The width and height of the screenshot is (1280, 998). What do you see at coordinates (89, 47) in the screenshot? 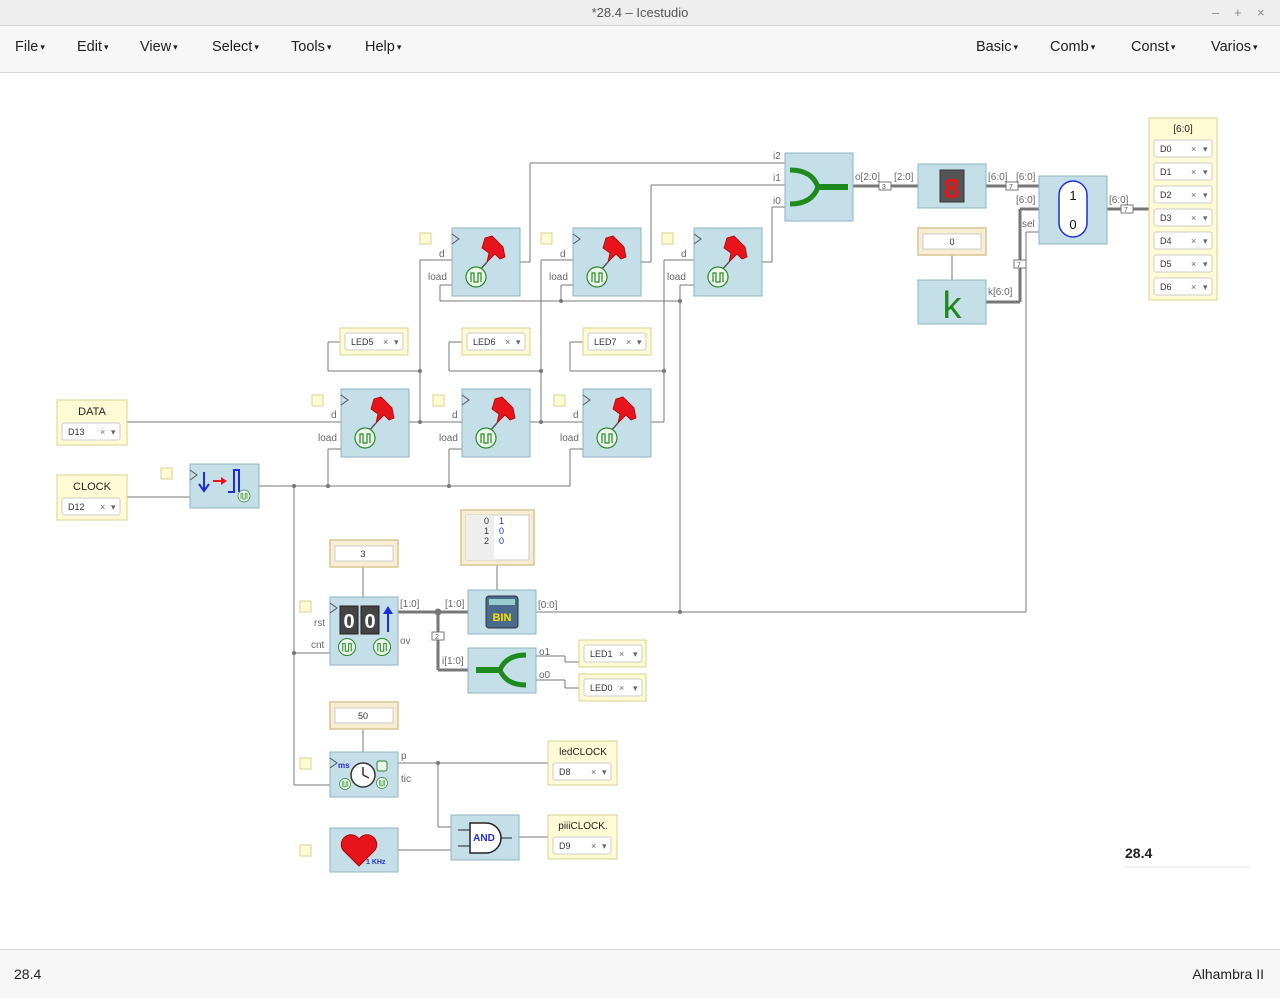
I see `menu-edit-label: Edit` at bounding box center [89, 47].